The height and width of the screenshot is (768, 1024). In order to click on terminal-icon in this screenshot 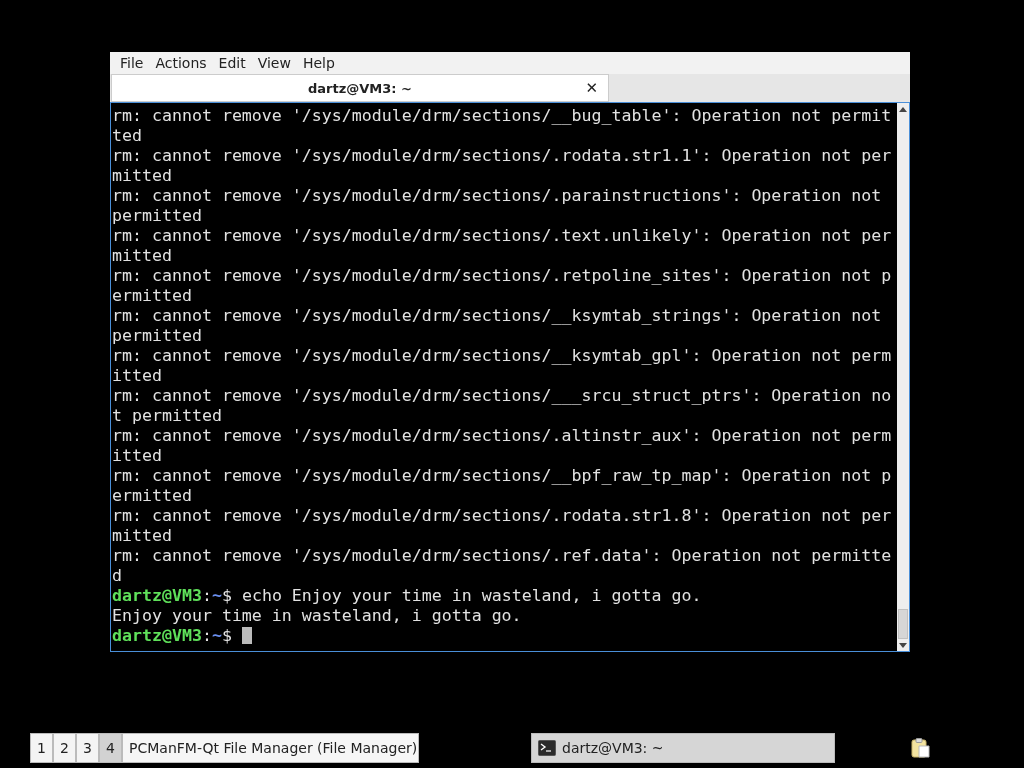, I will do `click(547, 748)`.